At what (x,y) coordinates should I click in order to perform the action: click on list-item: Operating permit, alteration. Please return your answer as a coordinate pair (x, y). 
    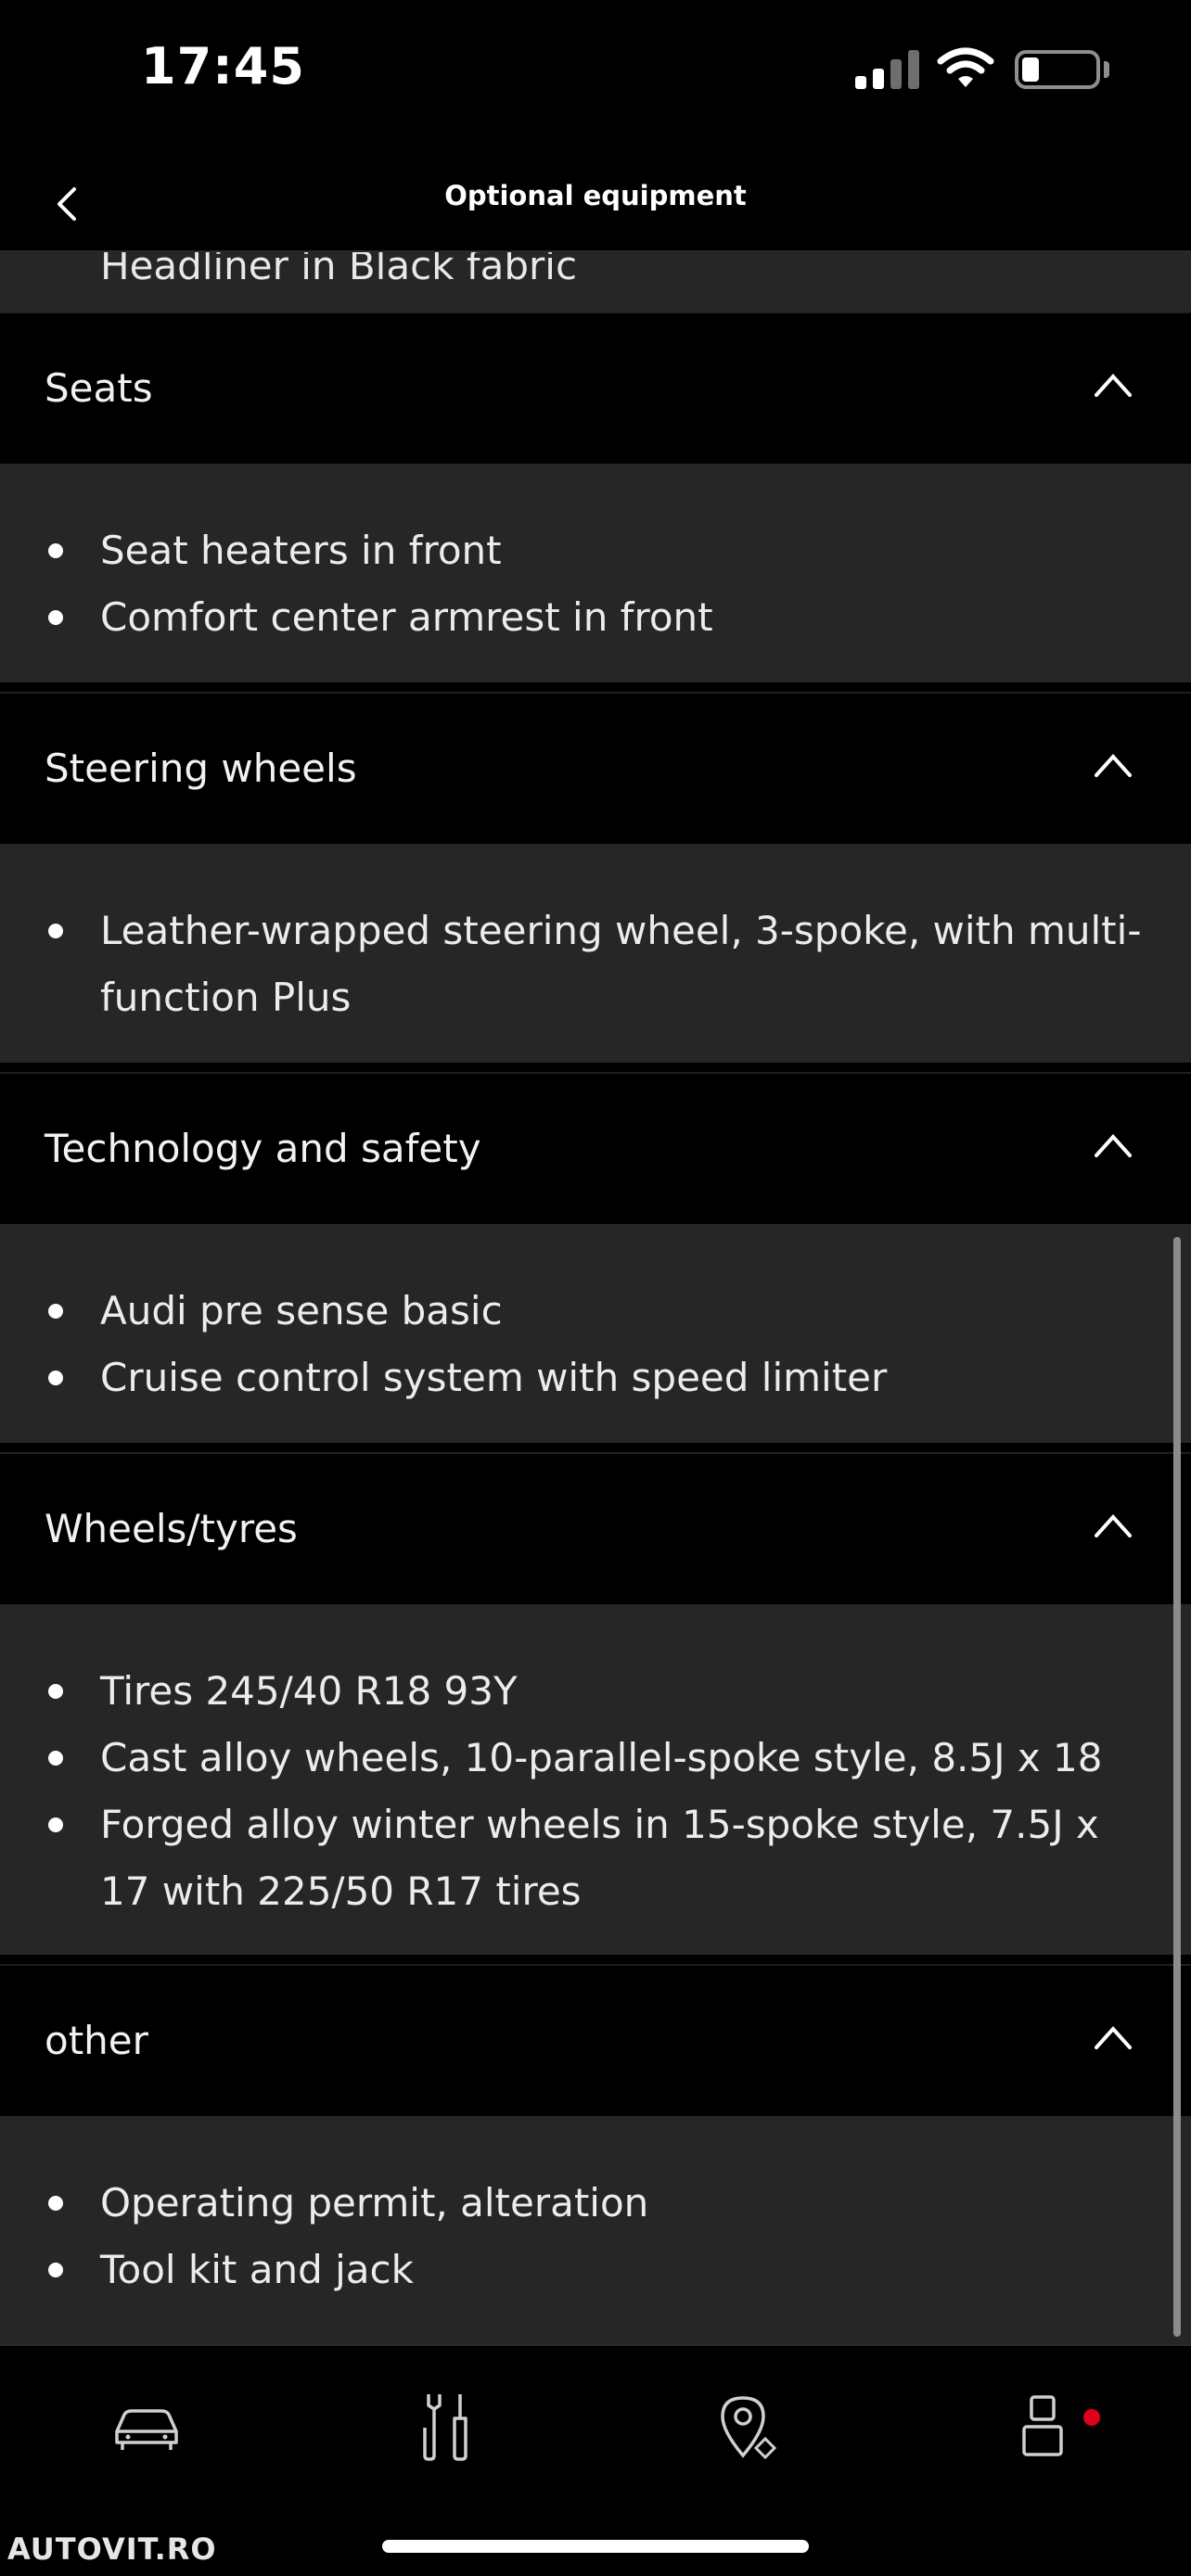
    Looking at the image, I should click on (595, 2204).